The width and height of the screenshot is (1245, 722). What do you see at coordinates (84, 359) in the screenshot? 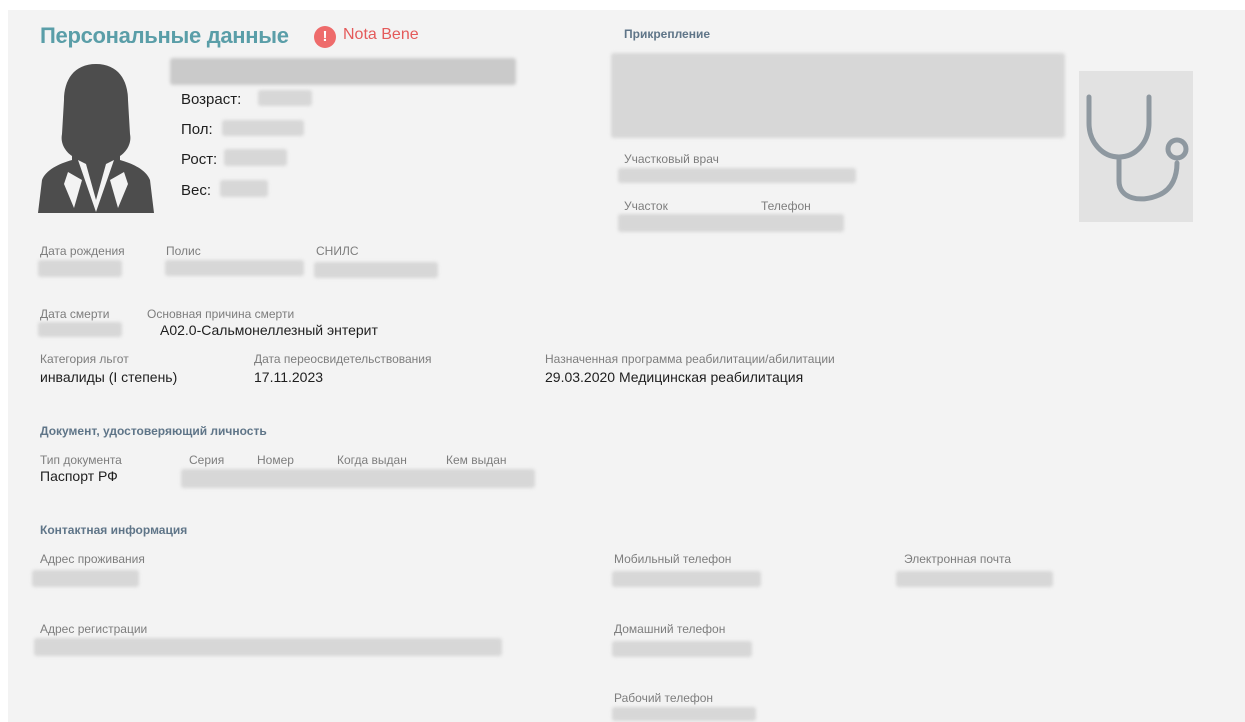
I see `benefit-category-label: Категория льгот` at bounding box center [84, 359].